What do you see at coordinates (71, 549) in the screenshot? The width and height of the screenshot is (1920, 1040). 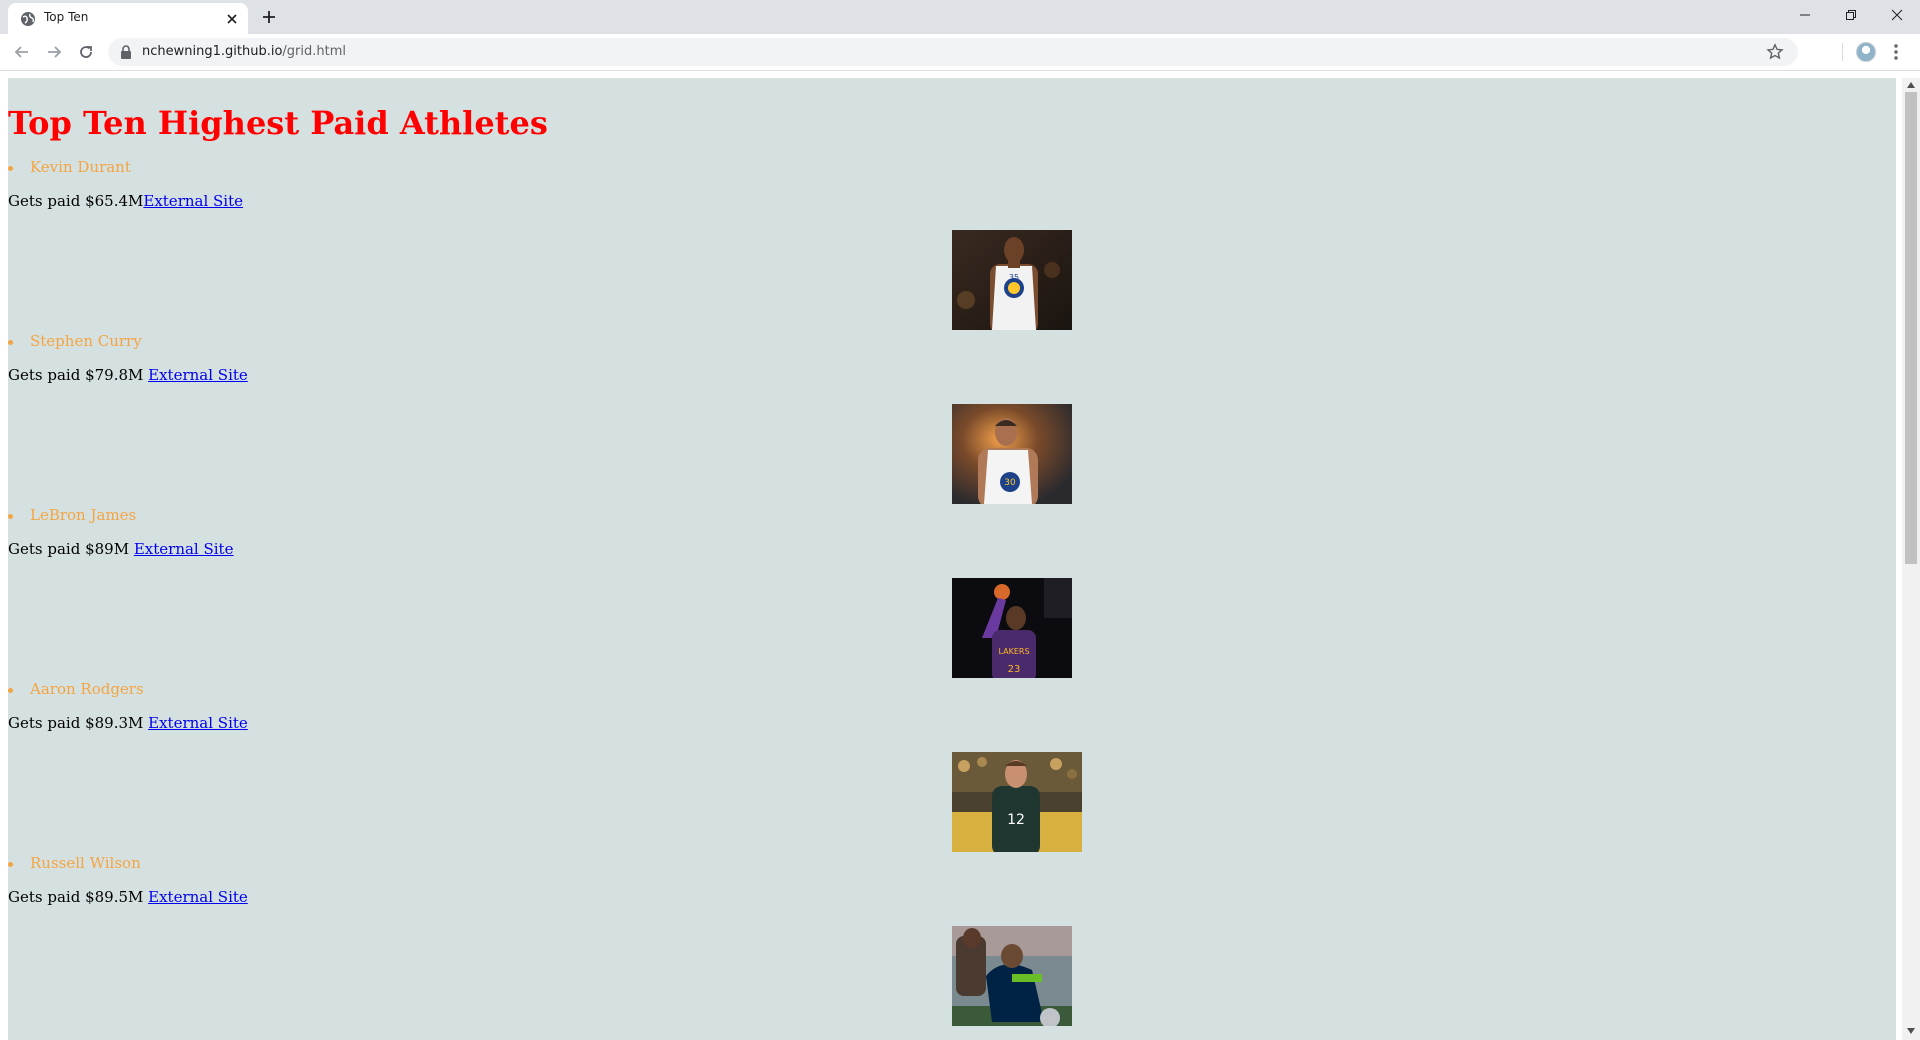 I see `pay-text: Gets paid $89M` at bounding box center [71, 549].